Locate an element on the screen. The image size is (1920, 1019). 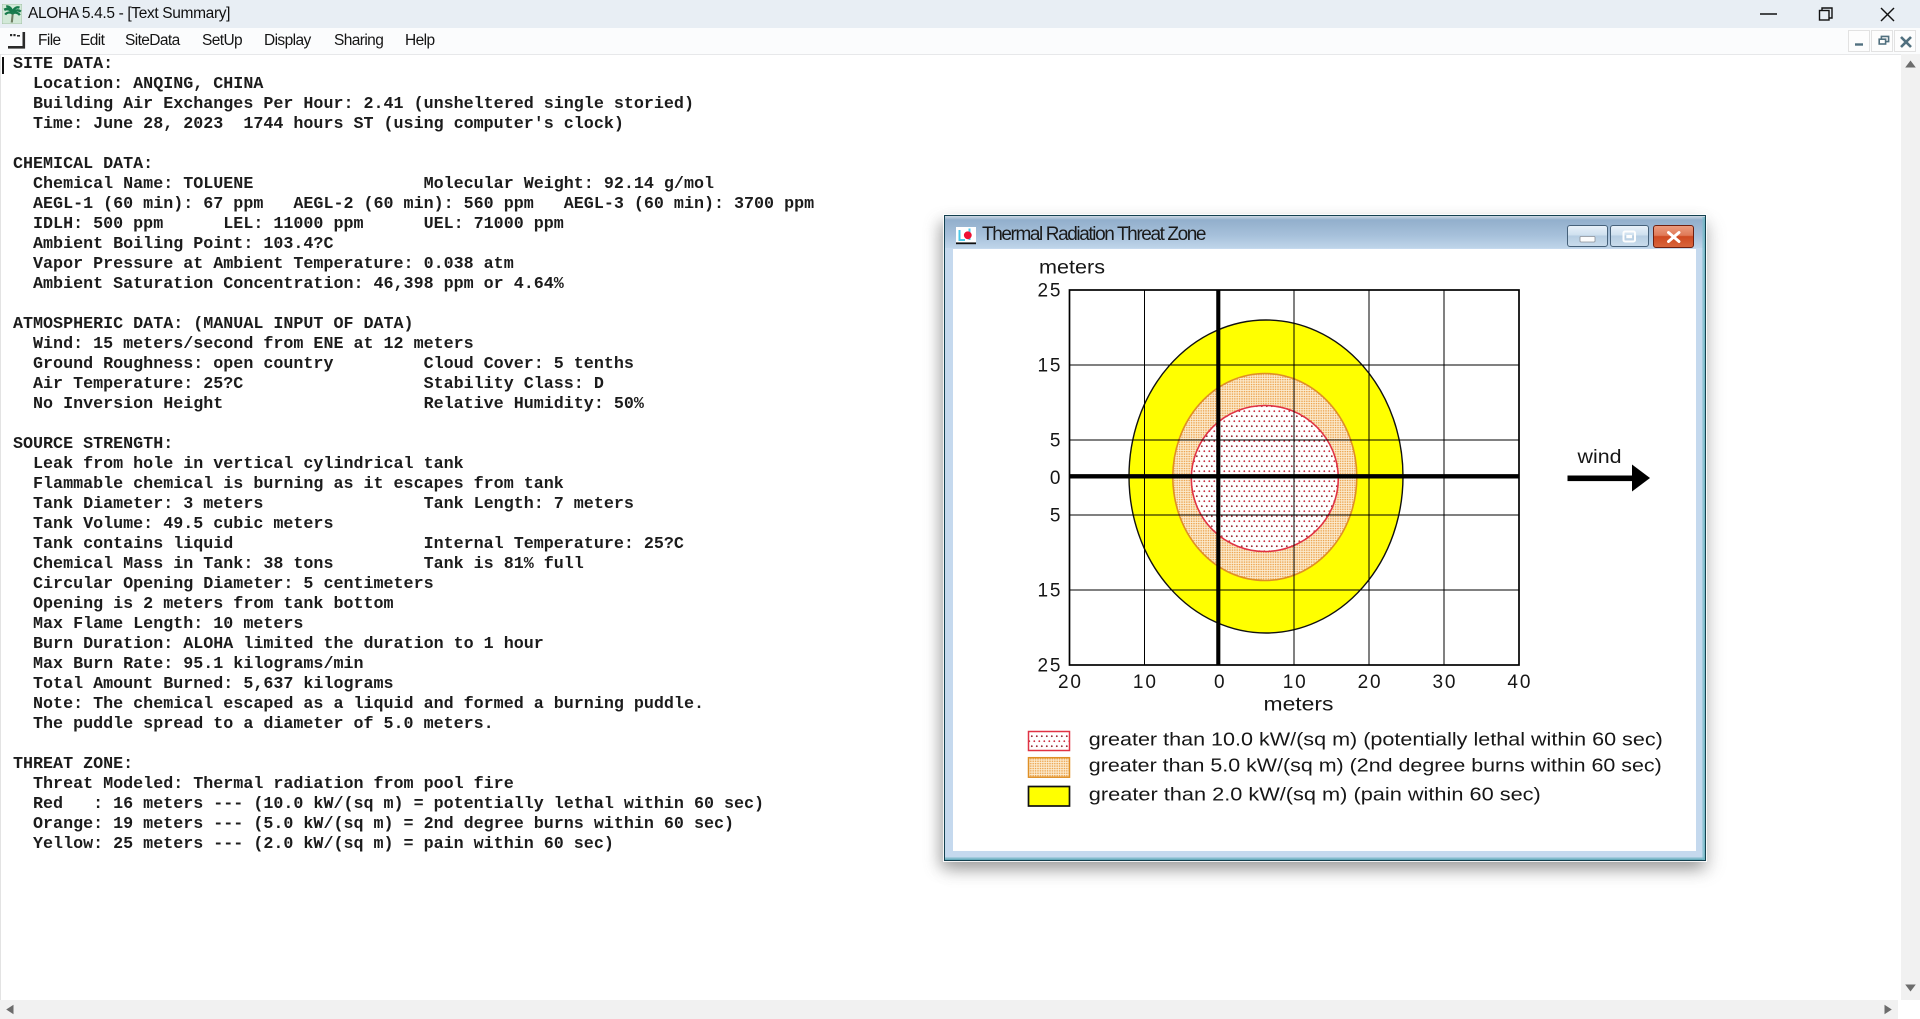
svg-text: wind is located at coordinates (1598, 457).